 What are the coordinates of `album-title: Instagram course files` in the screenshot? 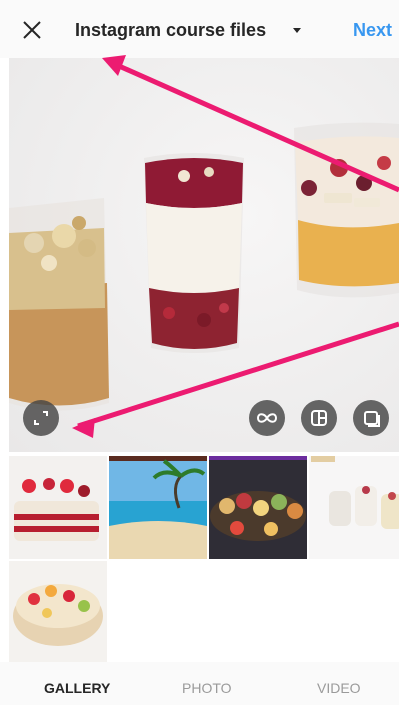 It's located at (170, 30).